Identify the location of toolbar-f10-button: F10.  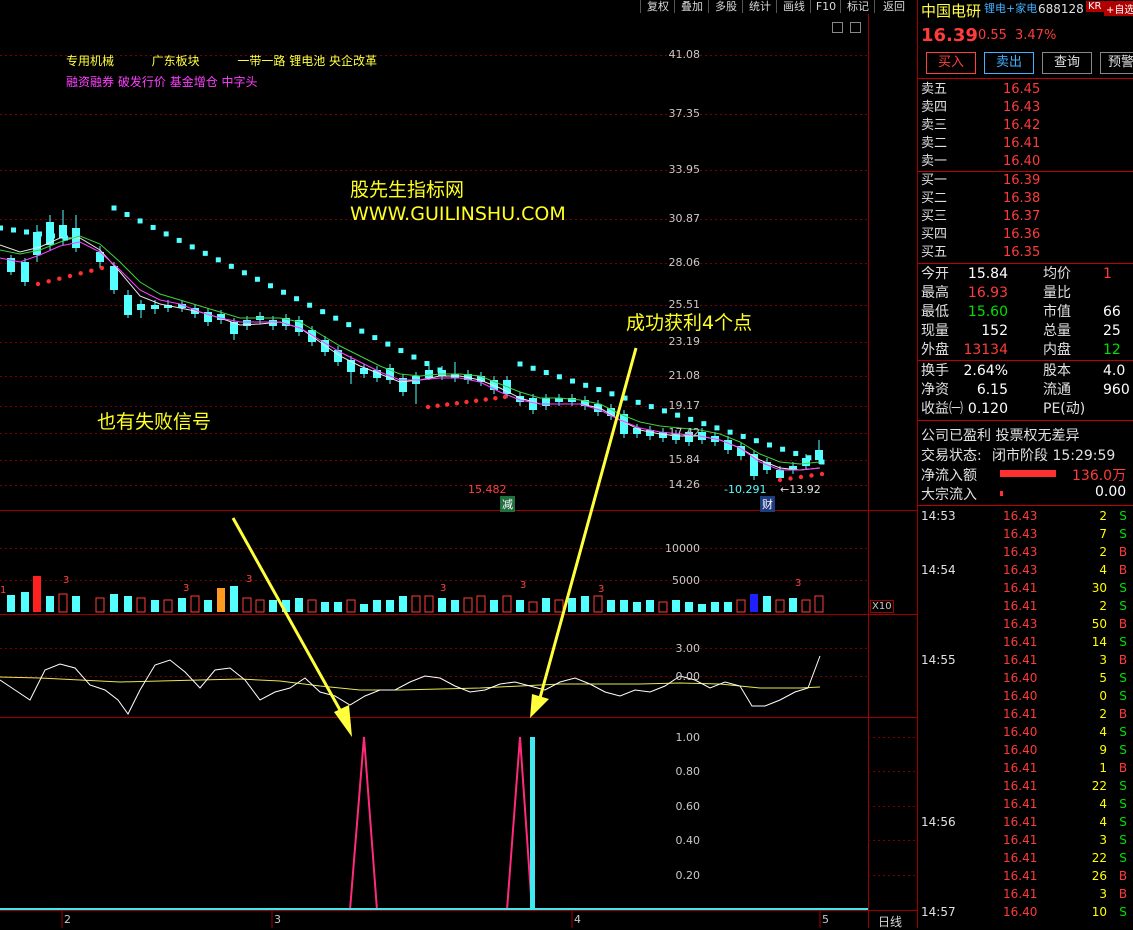
(825, 6).